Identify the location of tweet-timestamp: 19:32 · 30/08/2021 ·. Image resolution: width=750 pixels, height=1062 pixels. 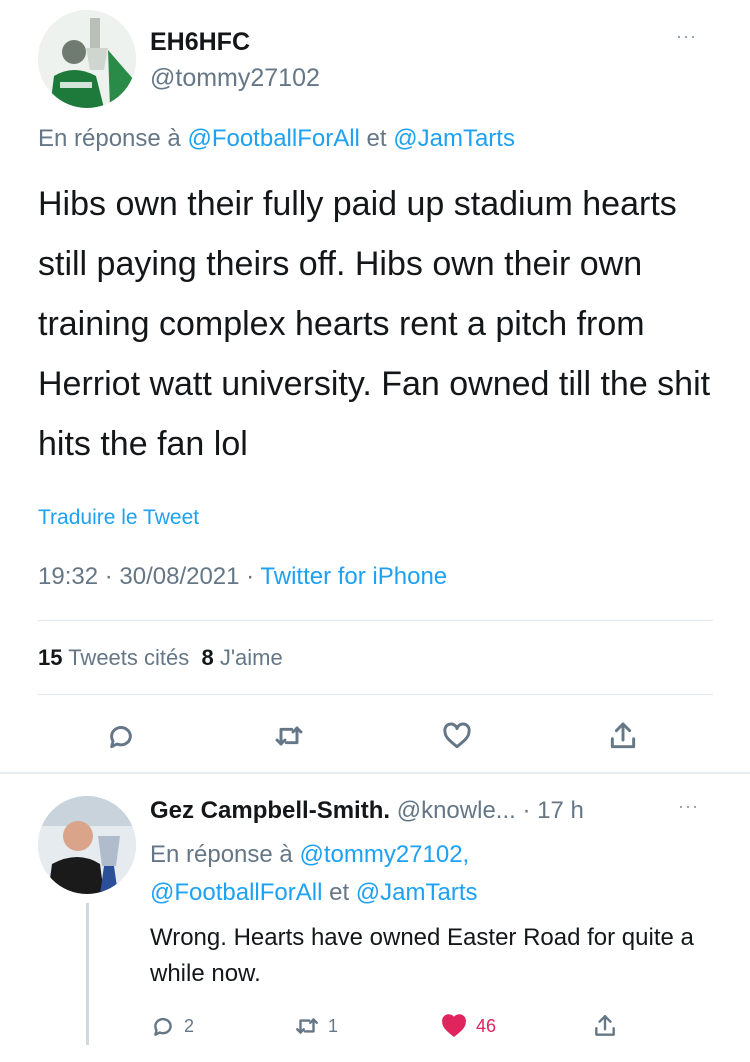
(149, 576).